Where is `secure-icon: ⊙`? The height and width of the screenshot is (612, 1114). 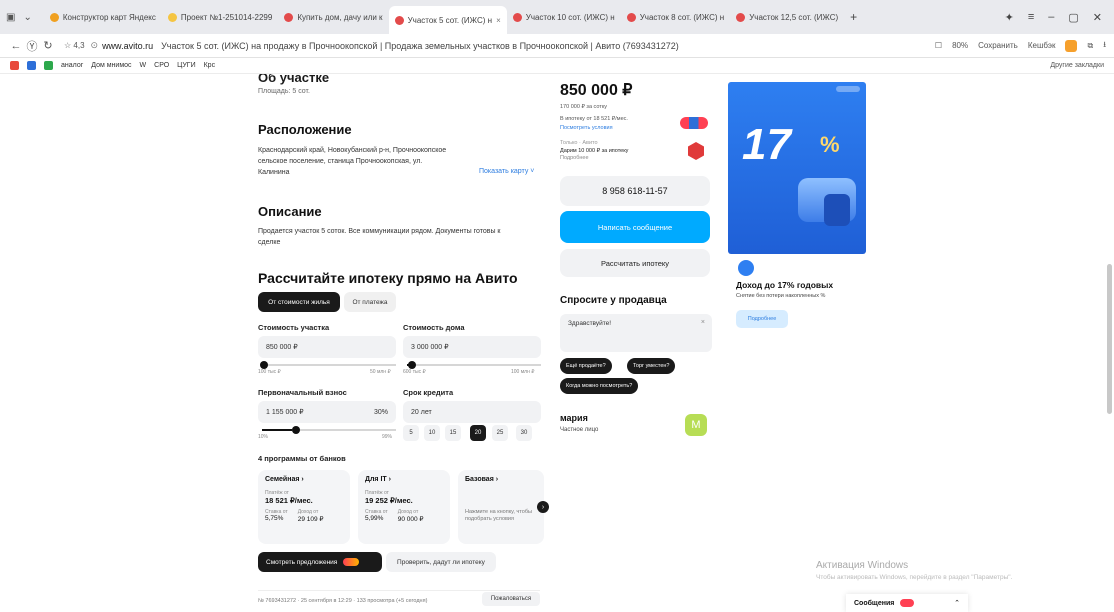 secure-icon: ⊙ is located at coordinates (95, 45).